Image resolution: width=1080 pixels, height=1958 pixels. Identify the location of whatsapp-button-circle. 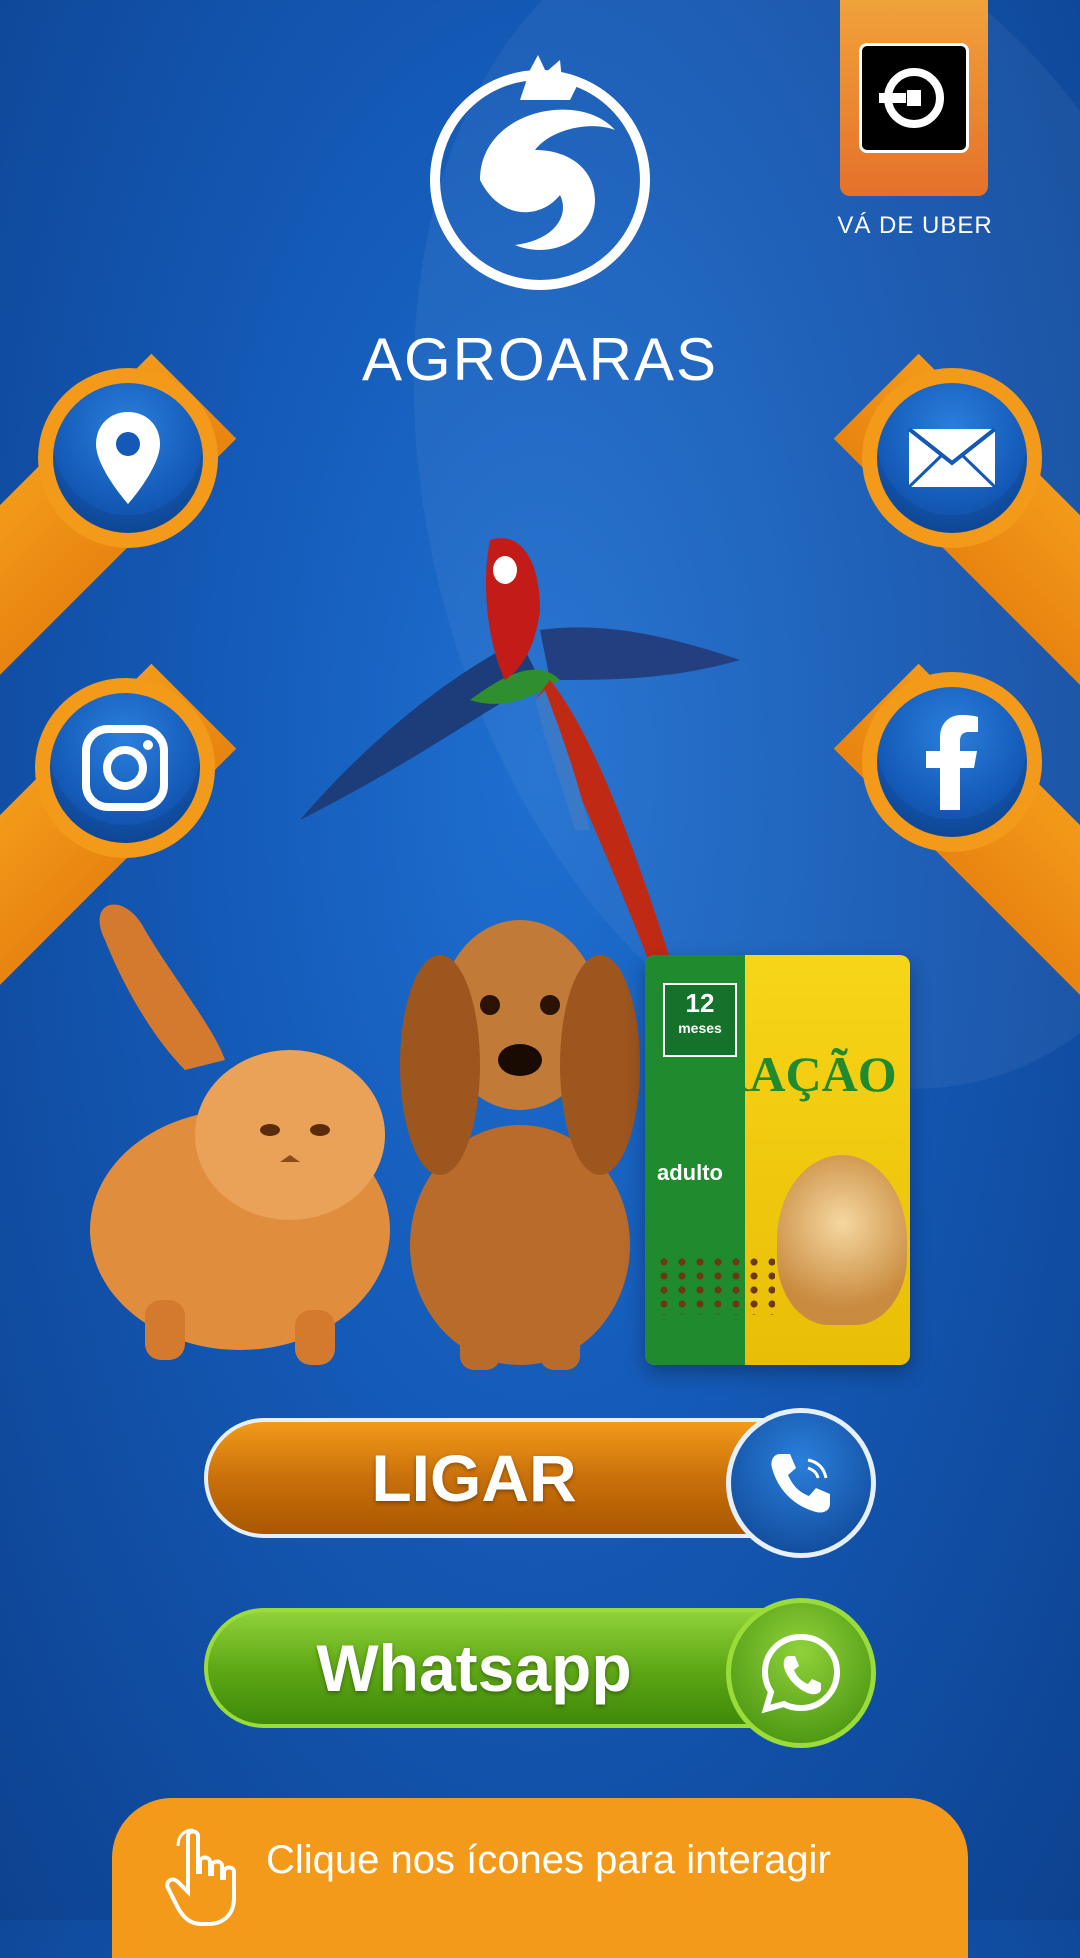
(801, 1673).